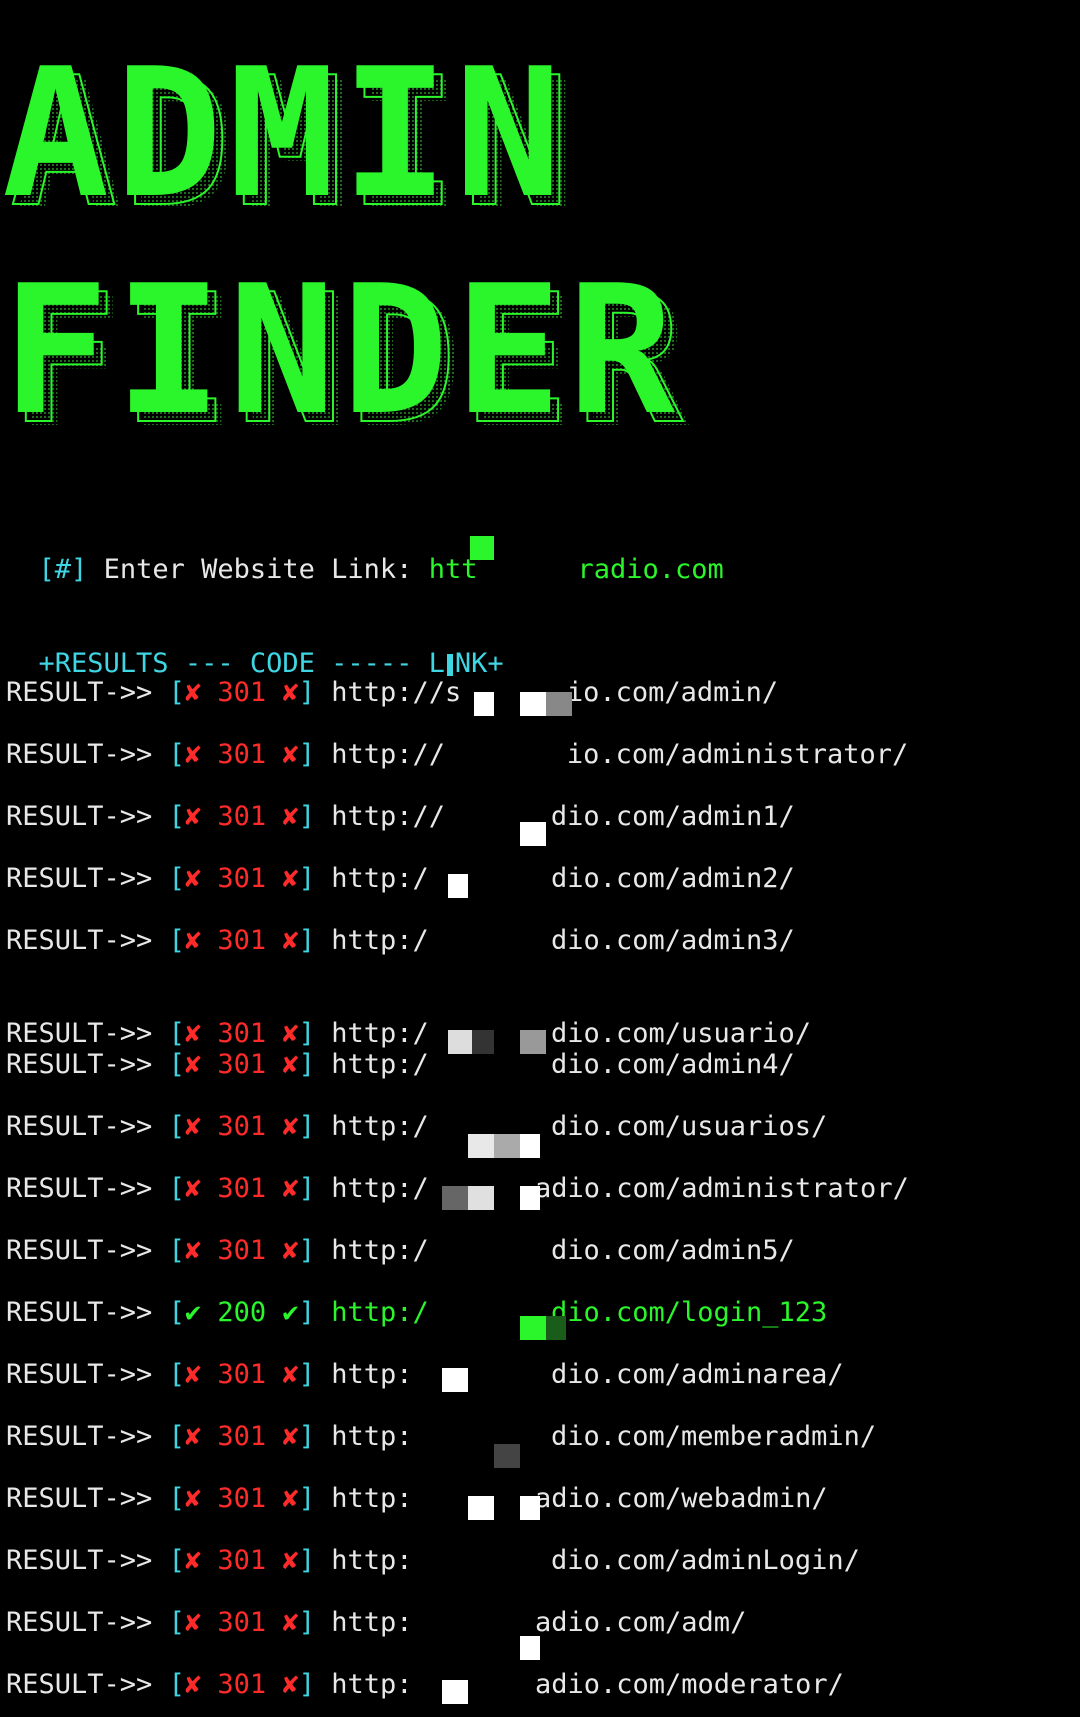 The image size is (1080, 1717). I want to click on url-start: http://, so click(388, 816).